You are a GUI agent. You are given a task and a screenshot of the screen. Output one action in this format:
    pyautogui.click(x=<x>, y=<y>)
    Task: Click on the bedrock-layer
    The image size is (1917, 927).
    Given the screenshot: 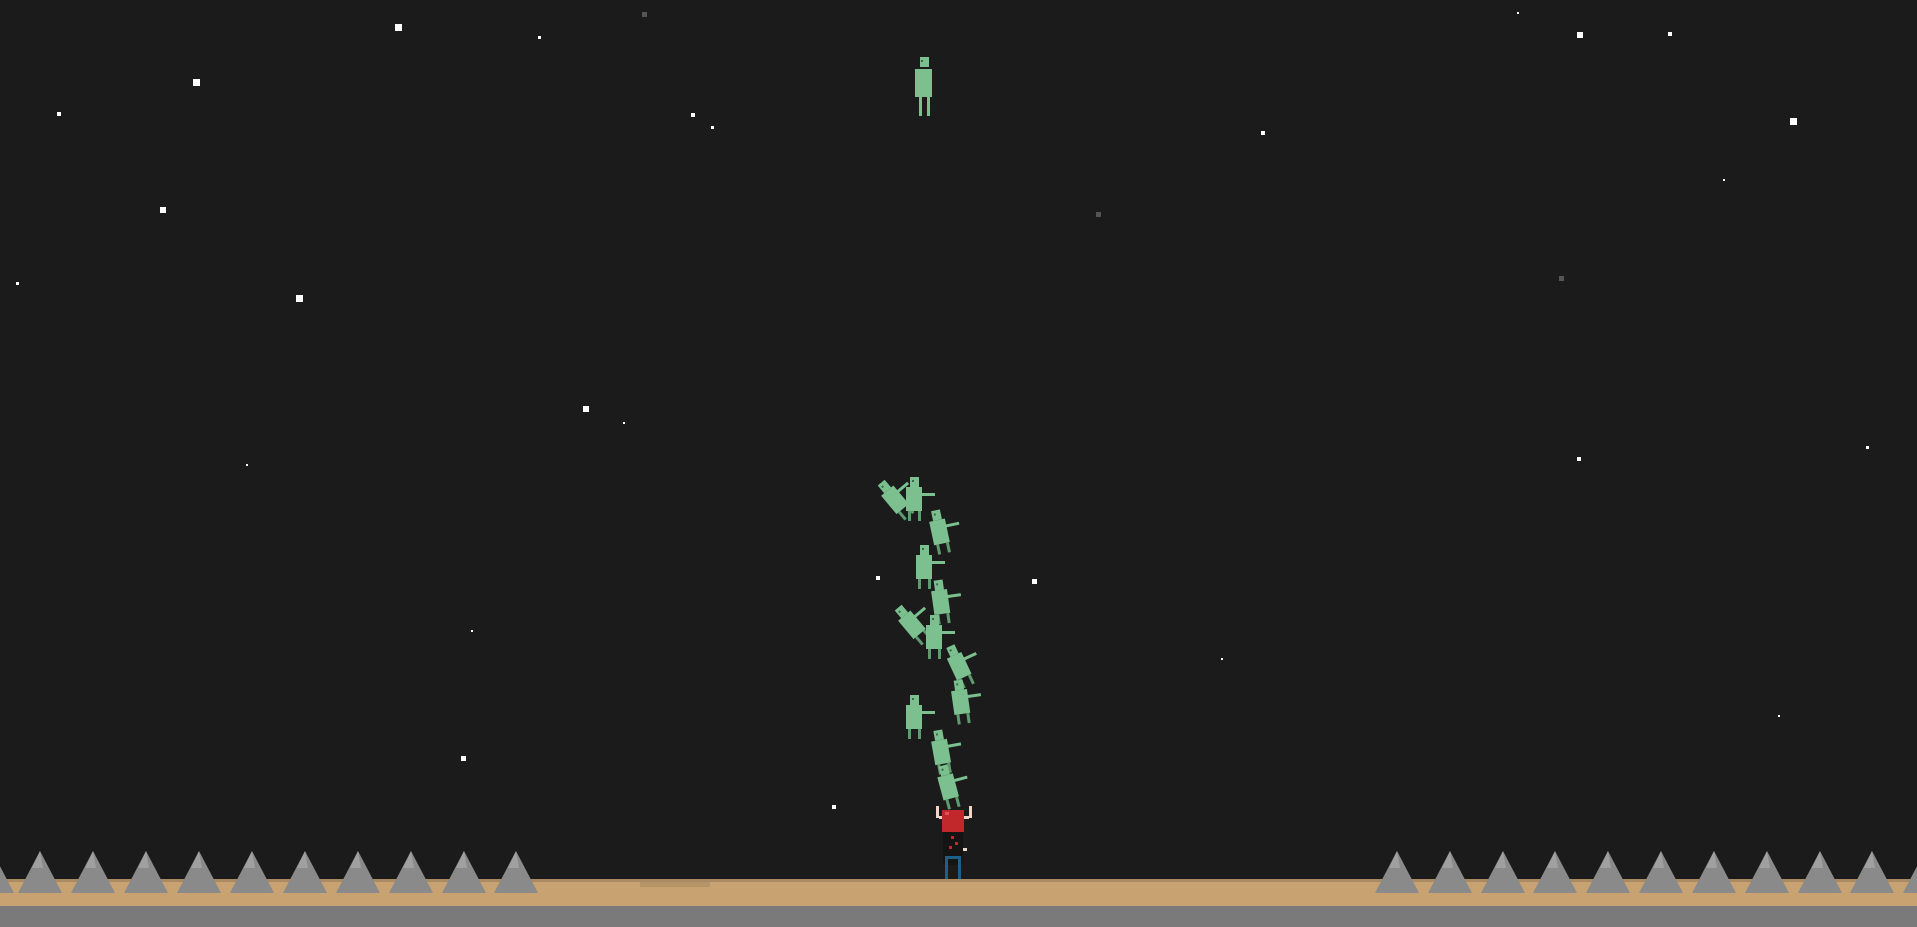 What is the action you would take?
    pyautogui.click(x=958, y=916)
    